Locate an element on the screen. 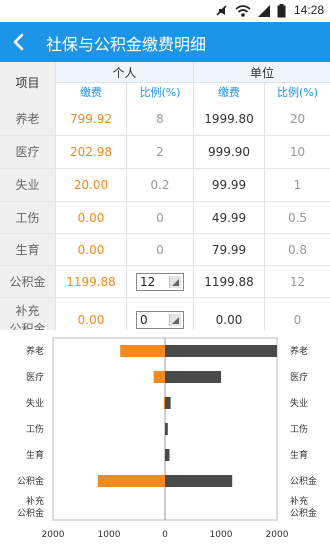 The image size is (330, 550). personal-ratio-header: 比例(%) is located at coordinates (160, 92).